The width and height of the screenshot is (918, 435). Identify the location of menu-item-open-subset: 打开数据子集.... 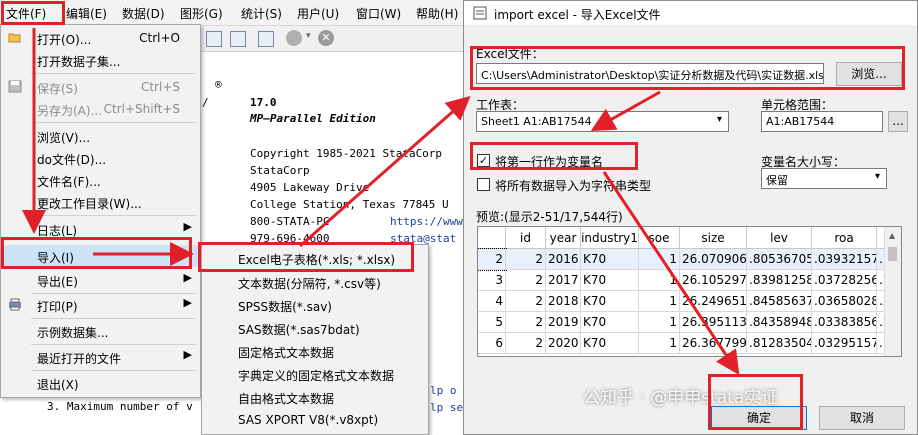
(100, 60).